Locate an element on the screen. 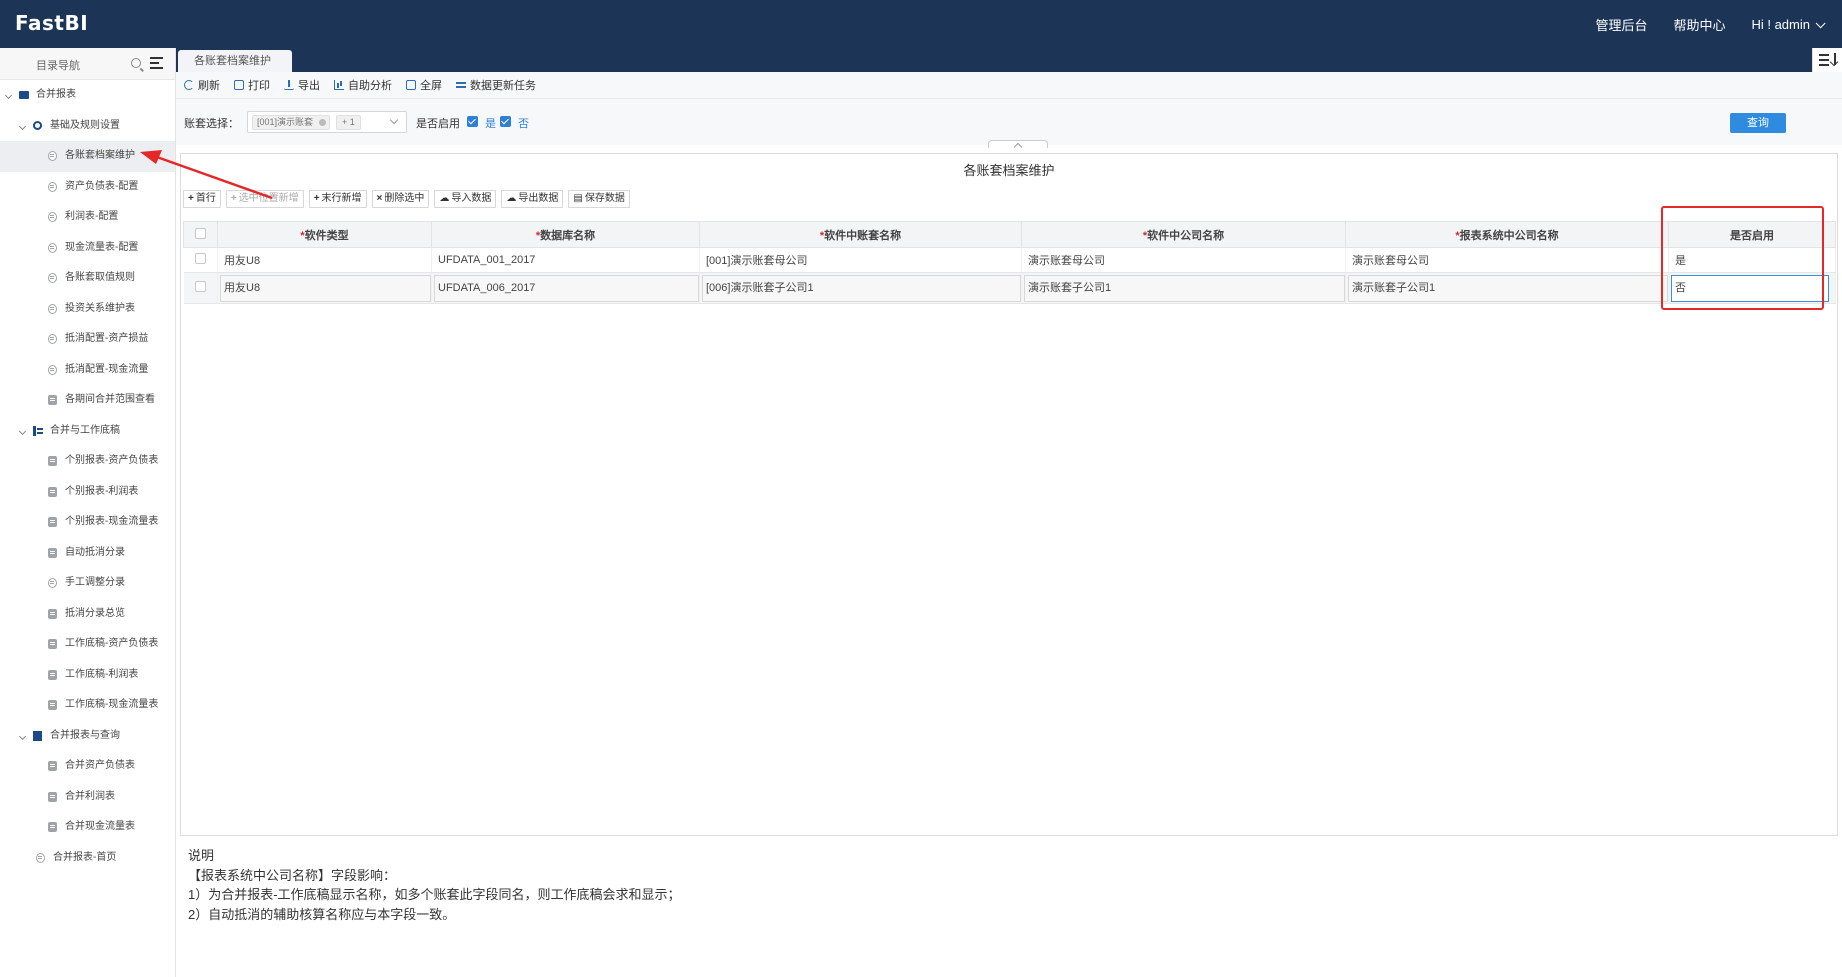  sidebar-search: 目录导航 is located at coordinates (87, 64).